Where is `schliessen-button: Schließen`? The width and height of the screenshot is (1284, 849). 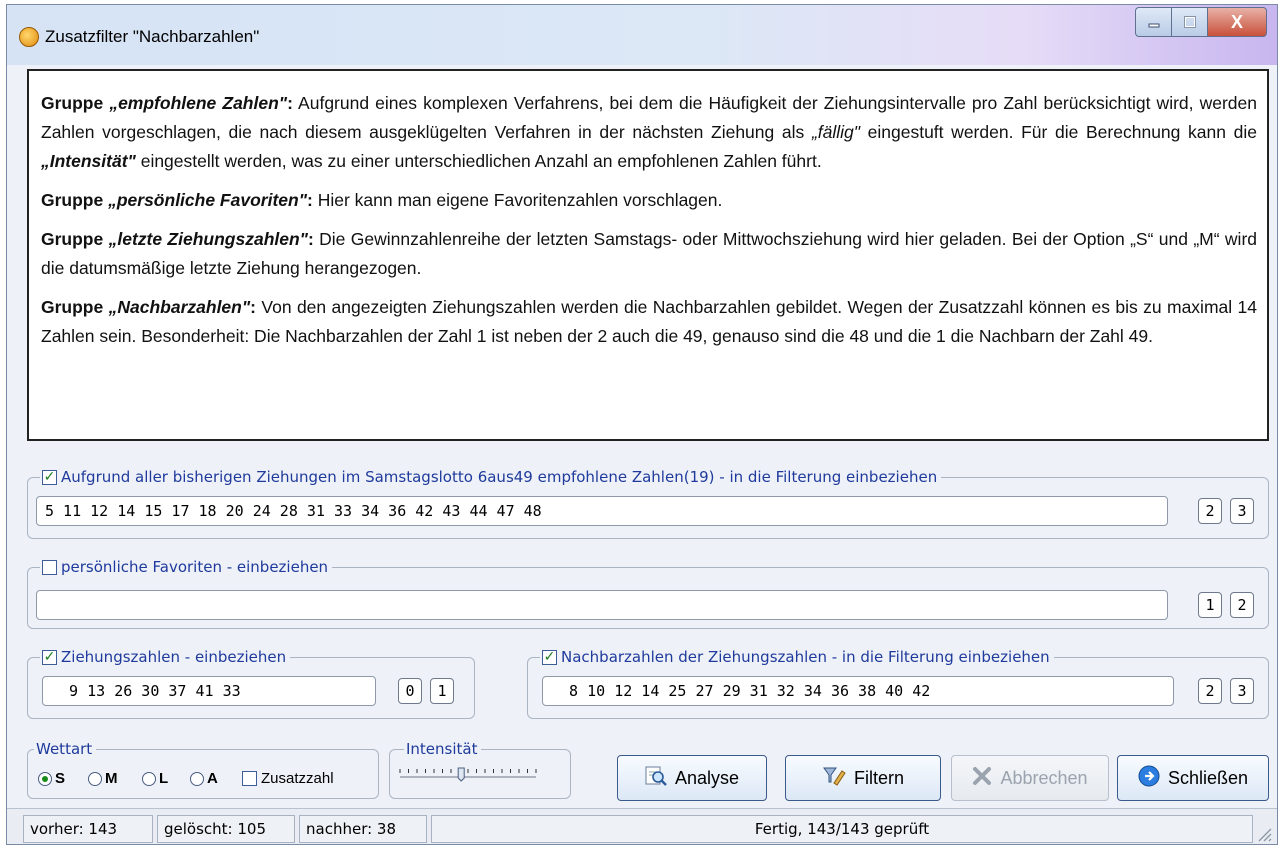
schliessen-button: Schließen is located at coordinates (1193, 778).